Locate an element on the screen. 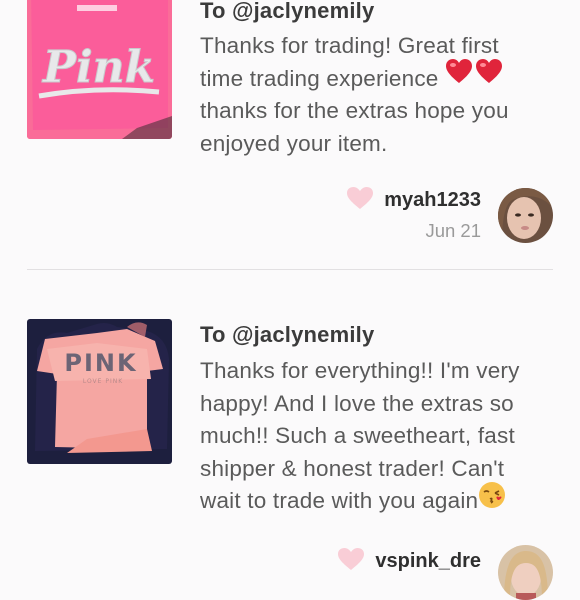 This screenshot has width=580, height=600. divider is located at coordinates (290, 269).